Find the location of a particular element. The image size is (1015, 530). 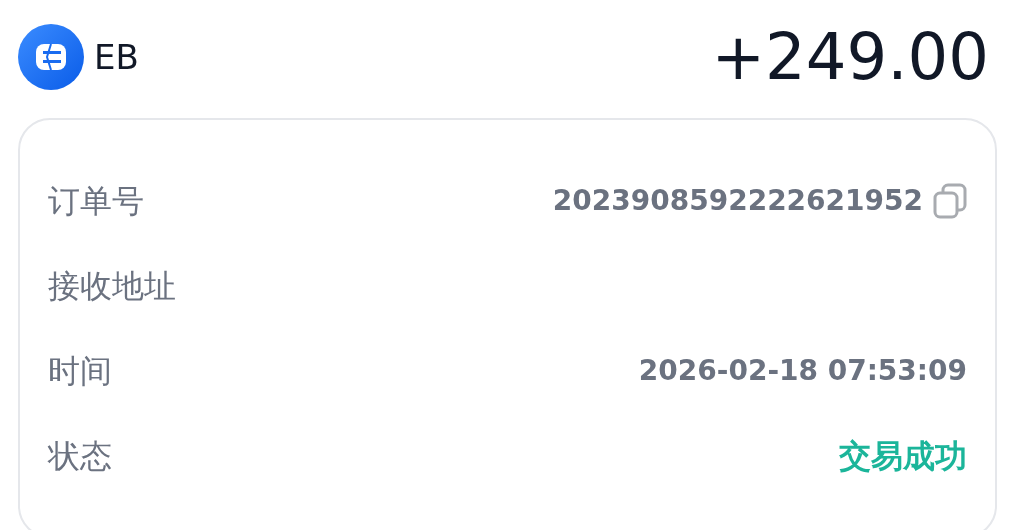

status-value: 交易成功 is located at coordinates (903, 456).